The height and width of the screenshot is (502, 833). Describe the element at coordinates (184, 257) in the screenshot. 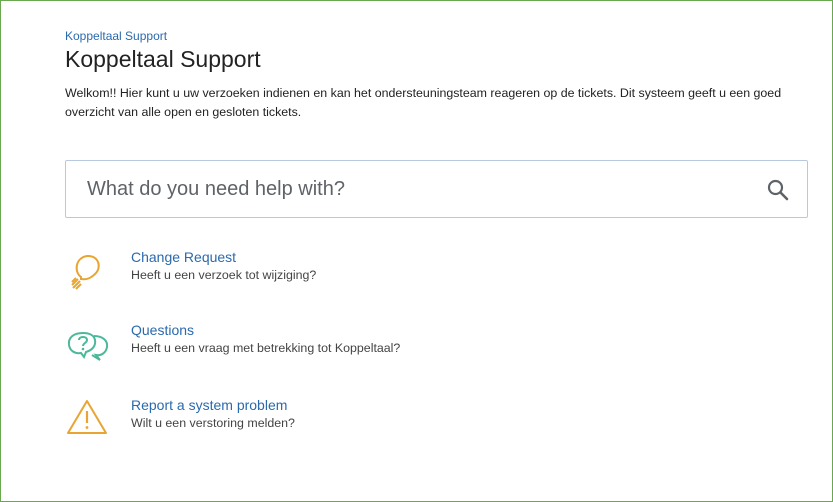

I see `request-type-title: Change Request` at that location.